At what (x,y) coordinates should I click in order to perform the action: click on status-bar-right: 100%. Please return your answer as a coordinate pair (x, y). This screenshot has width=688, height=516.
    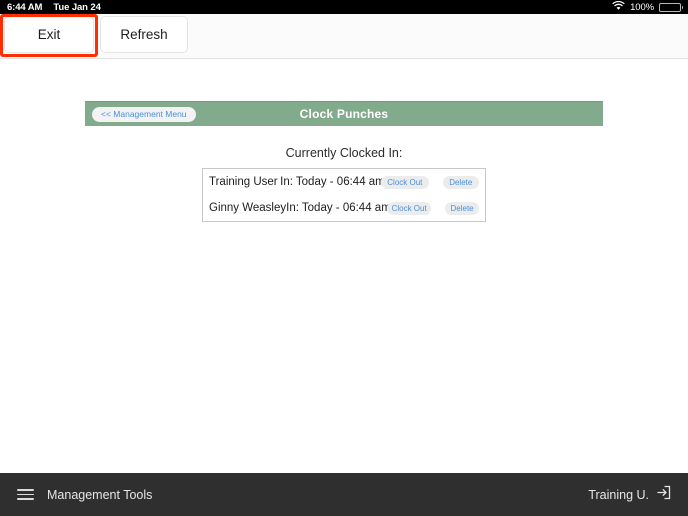
    Looking at the image, I should click on (647, 7).